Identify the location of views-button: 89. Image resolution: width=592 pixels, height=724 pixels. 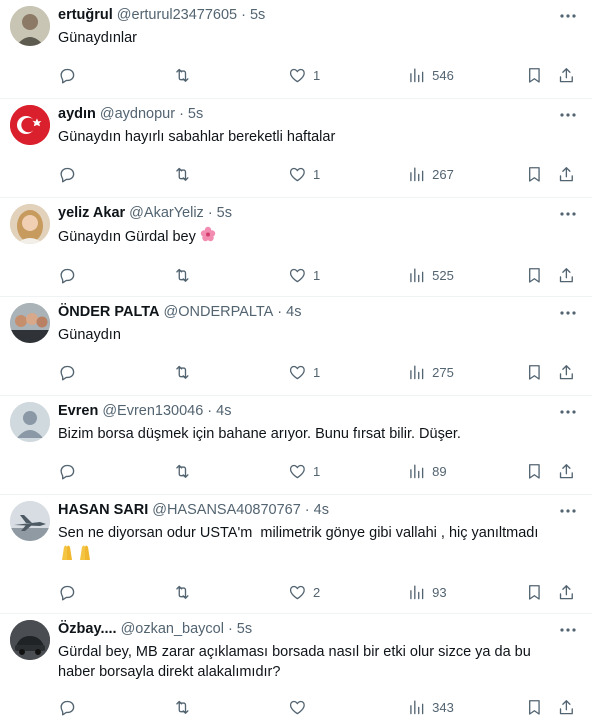
(465, 471).